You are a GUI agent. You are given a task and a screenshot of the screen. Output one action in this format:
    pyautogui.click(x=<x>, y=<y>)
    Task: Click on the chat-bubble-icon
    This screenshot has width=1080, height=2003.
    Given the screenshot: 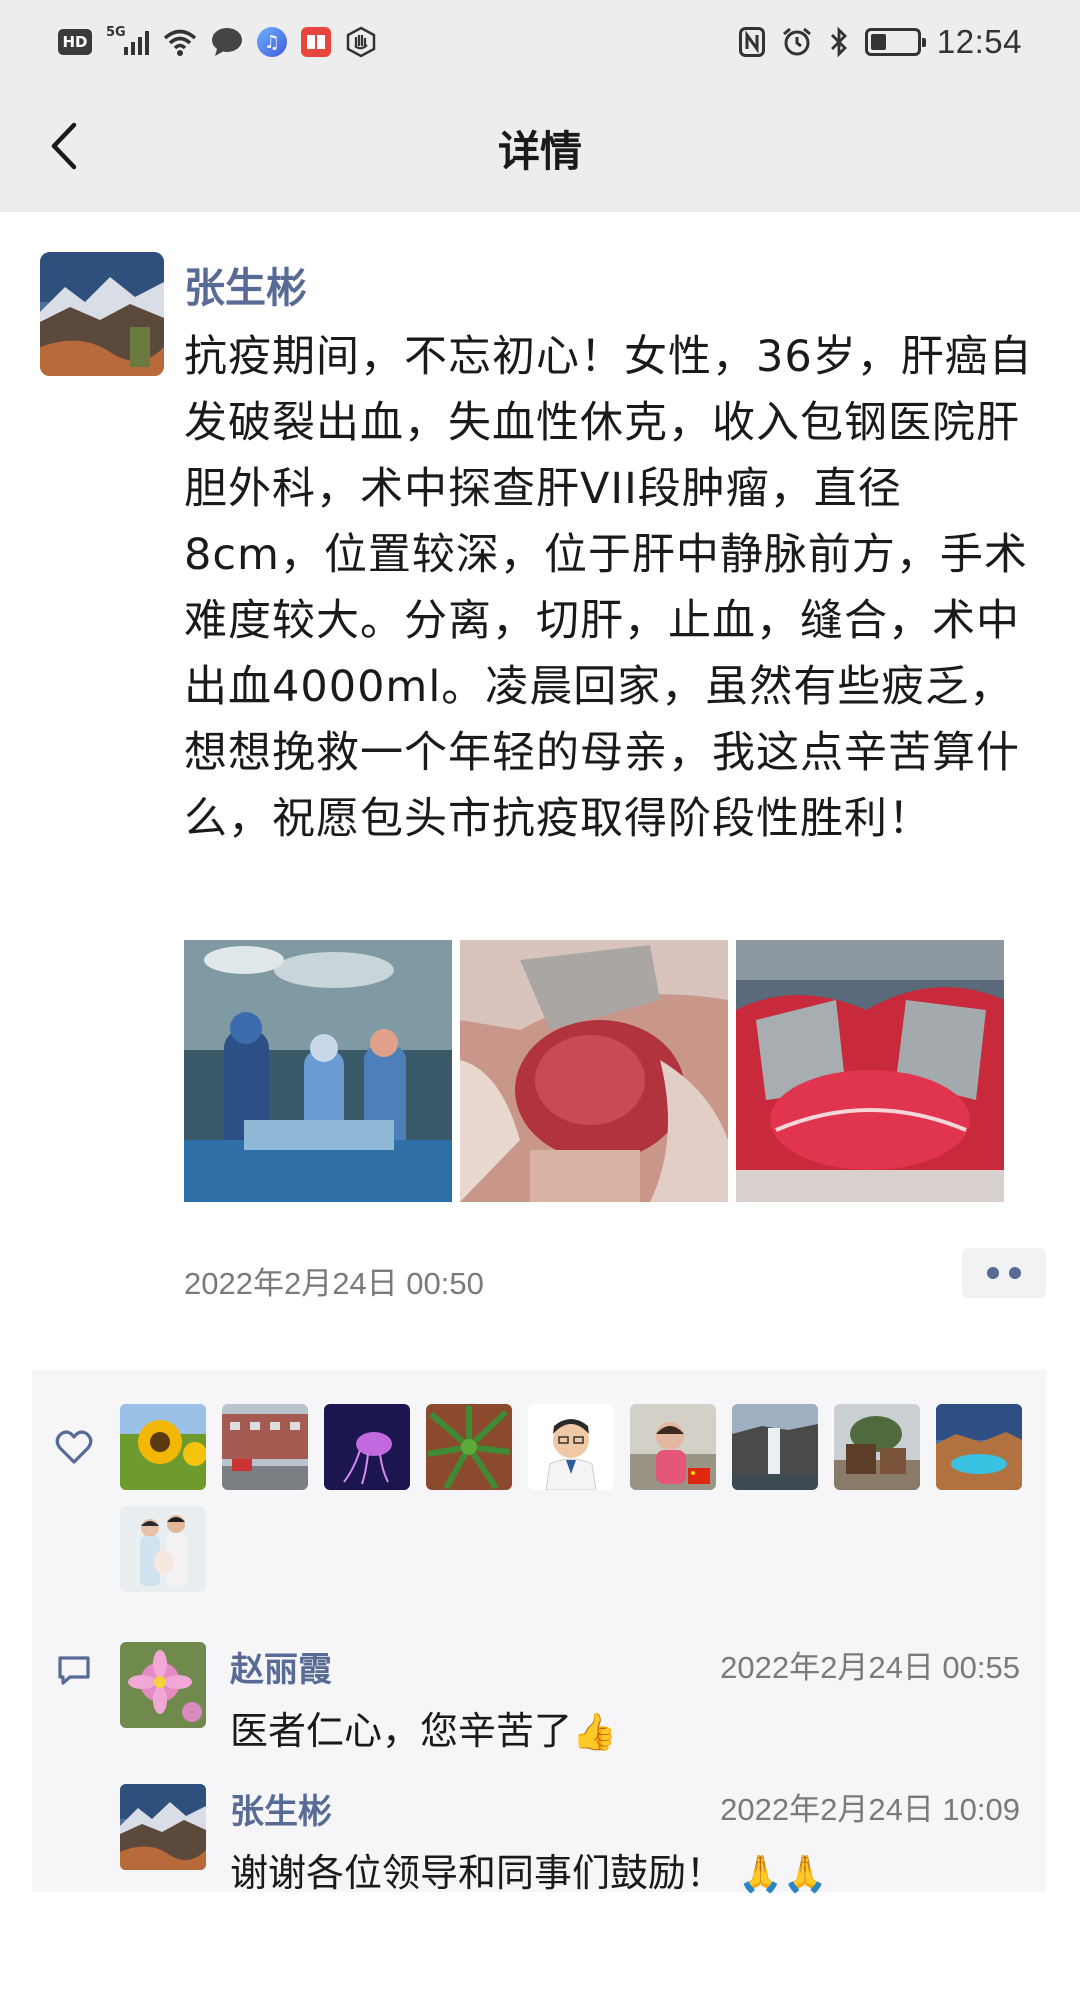 What is the action you would take?
    pyautogui.click(x=227, y=42)
    